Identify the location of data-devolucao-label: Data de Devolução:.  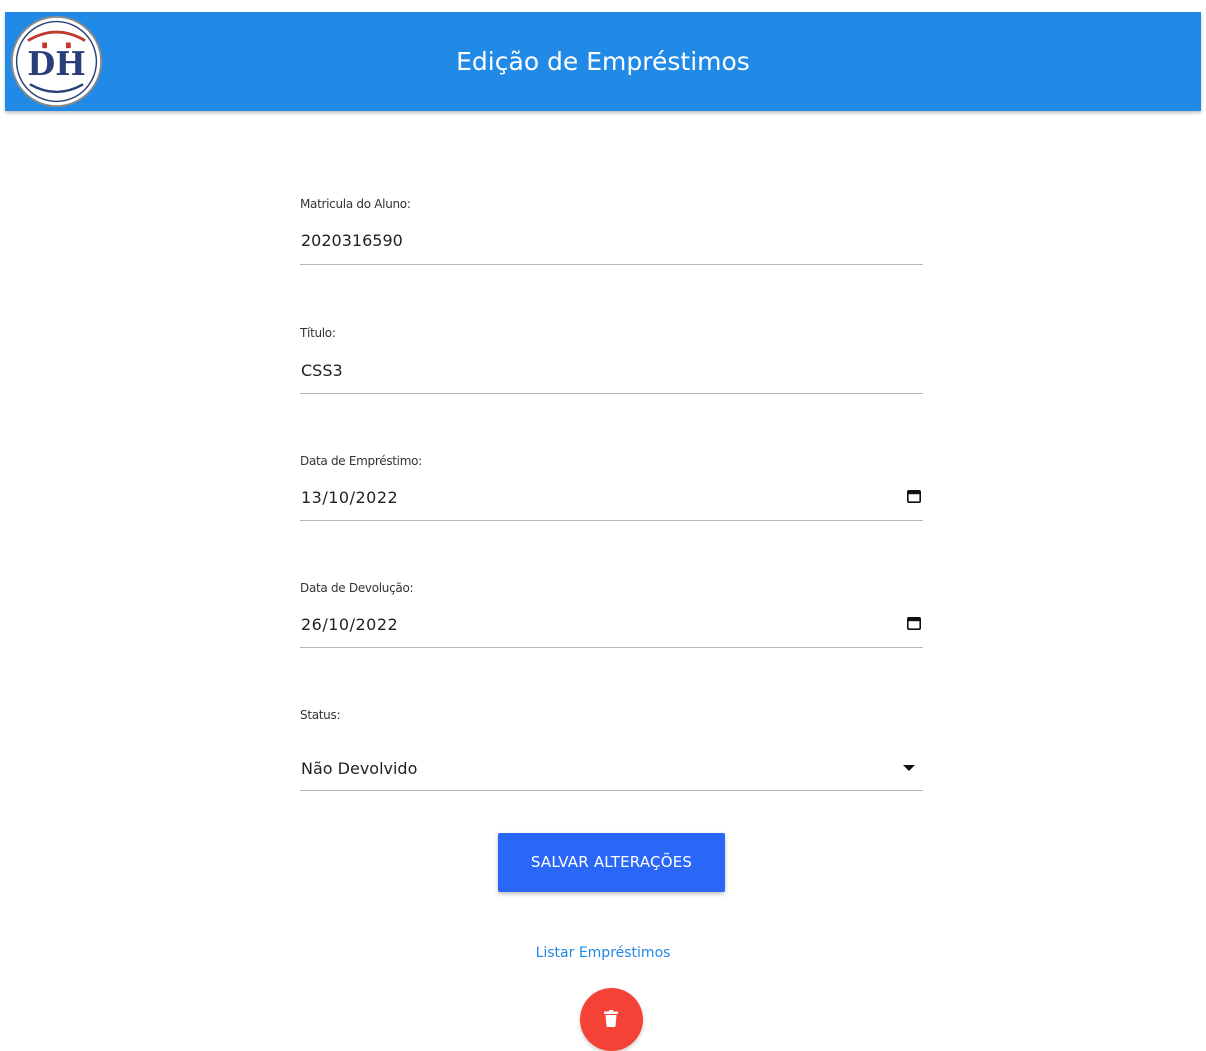
(357, 588).